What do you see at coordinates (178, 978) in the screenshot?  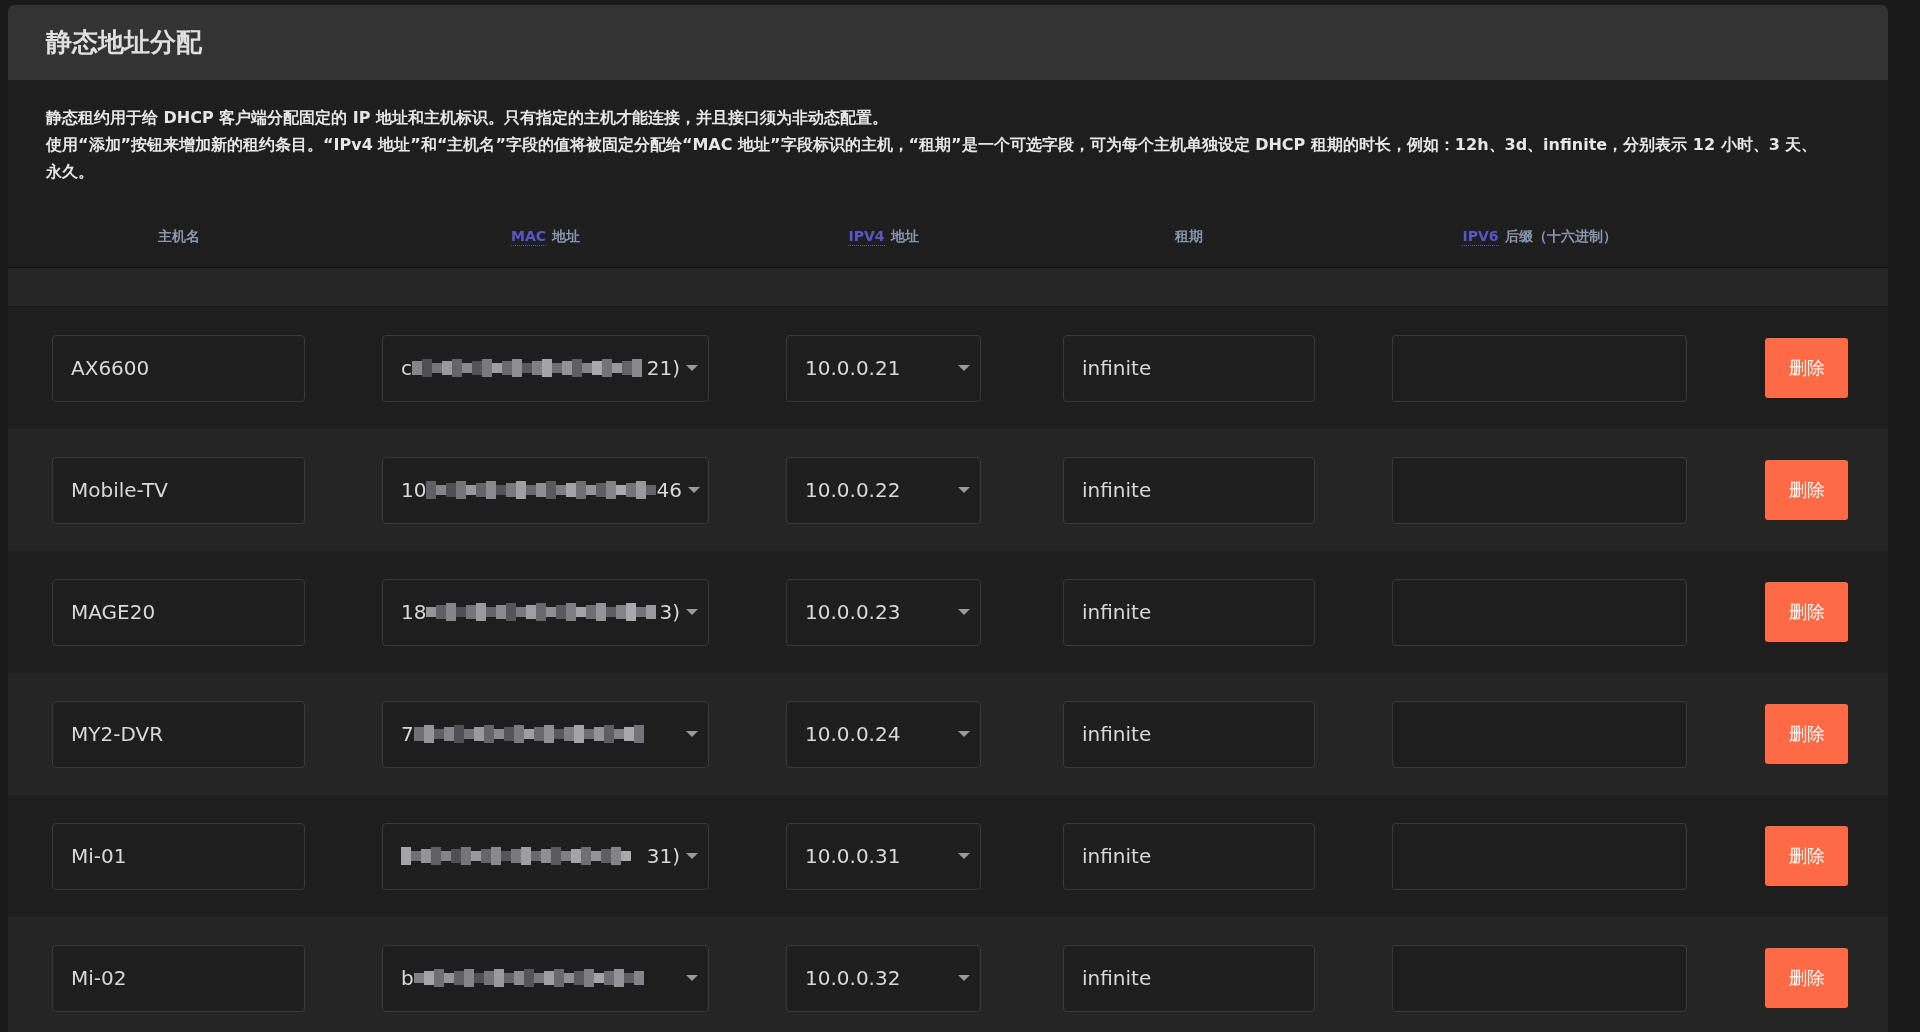 I see `hostname-field: Mi-02` at bounding box center [178, 978].